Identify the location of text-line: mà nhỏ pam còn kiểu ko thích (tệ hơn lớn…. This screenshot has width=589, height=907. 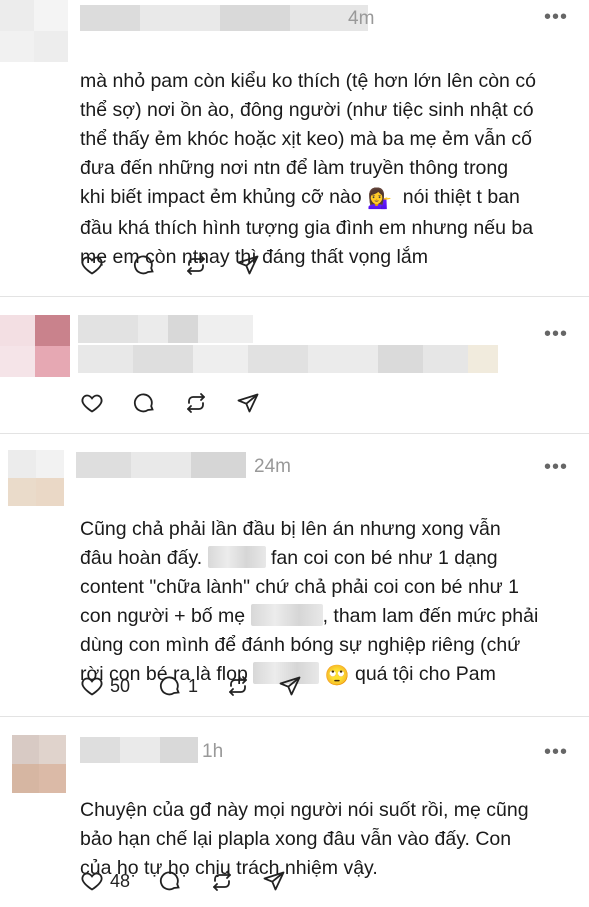
(308, 81).